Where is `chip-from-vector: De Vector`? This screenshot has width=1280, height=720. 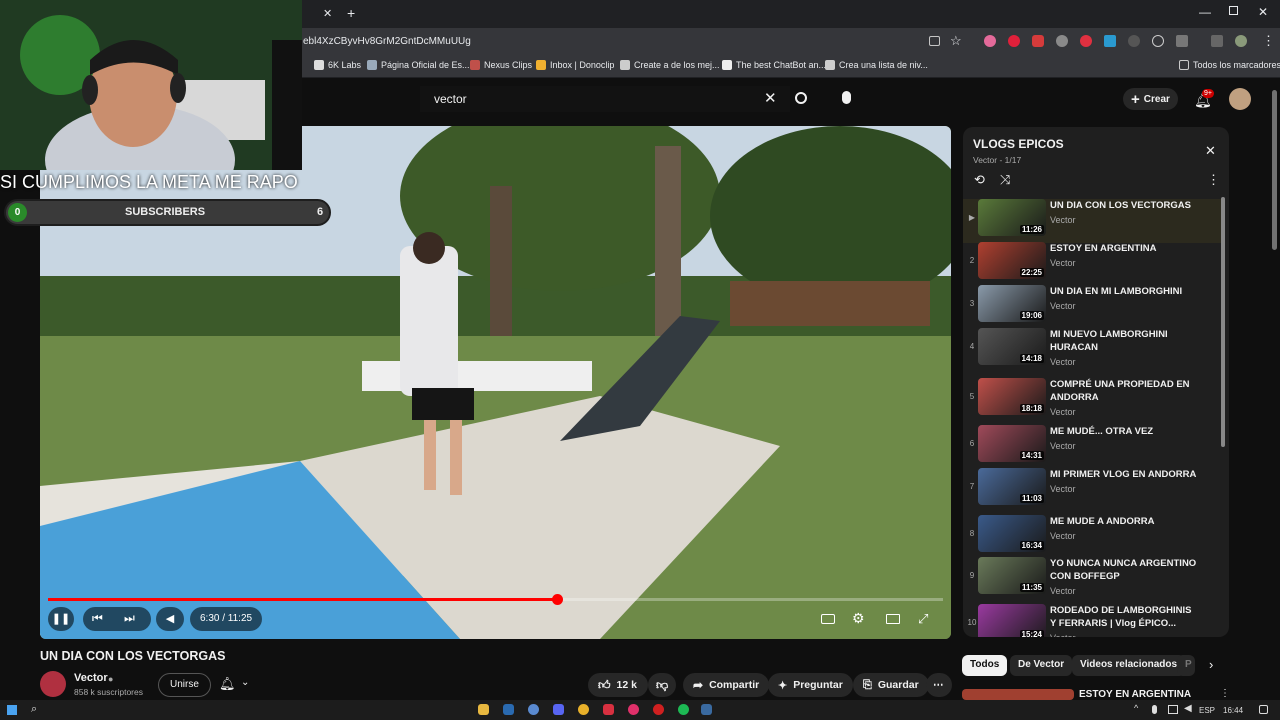 chip-from-vector: De Vector is located at coordinates (1041, 665).